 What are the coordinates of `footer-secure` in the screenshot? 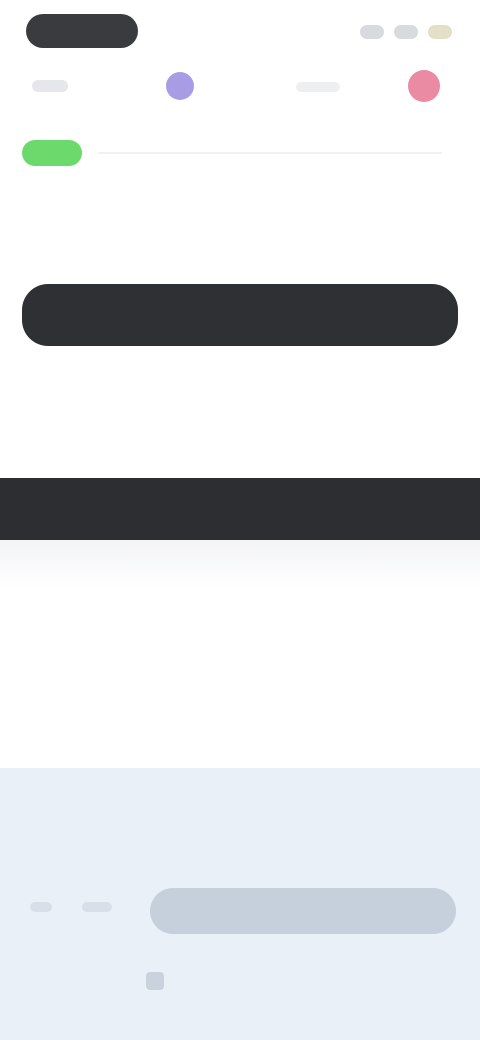 It's located at (160, 981).